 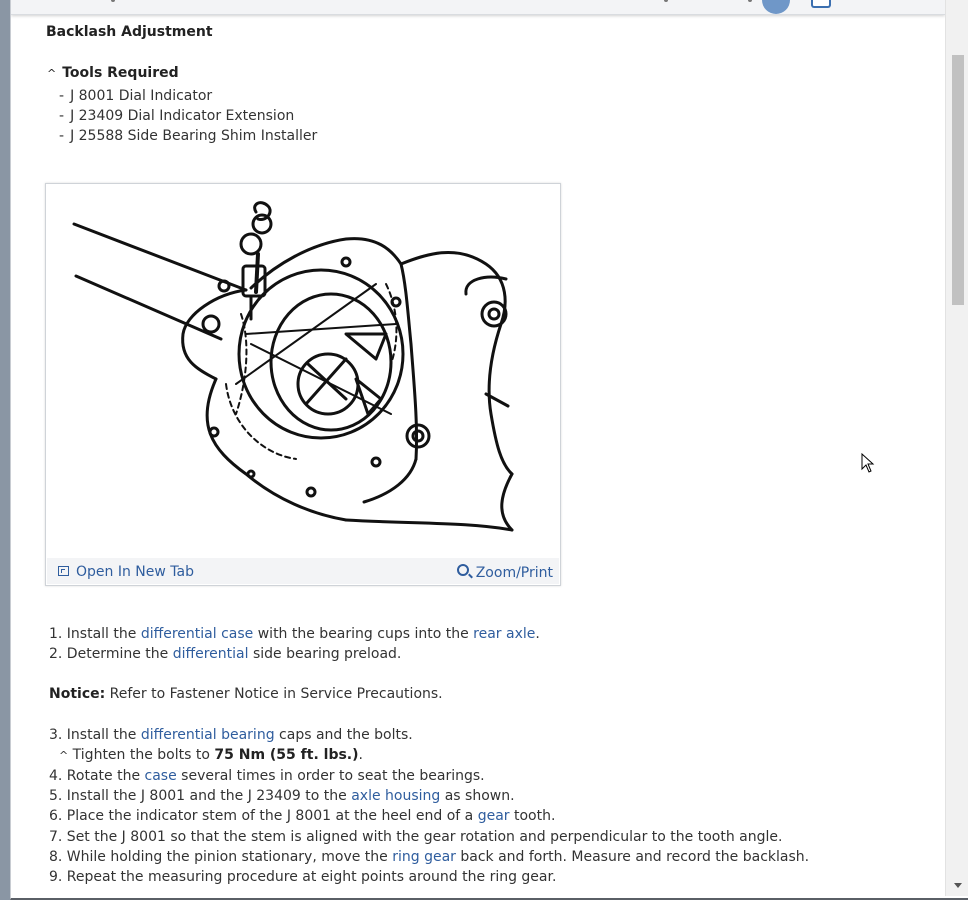 What do you see at coordinates (129, 32) in the screenshot?
I see `page-title: Backlash Adjustment` at bounding box center [129, 32].